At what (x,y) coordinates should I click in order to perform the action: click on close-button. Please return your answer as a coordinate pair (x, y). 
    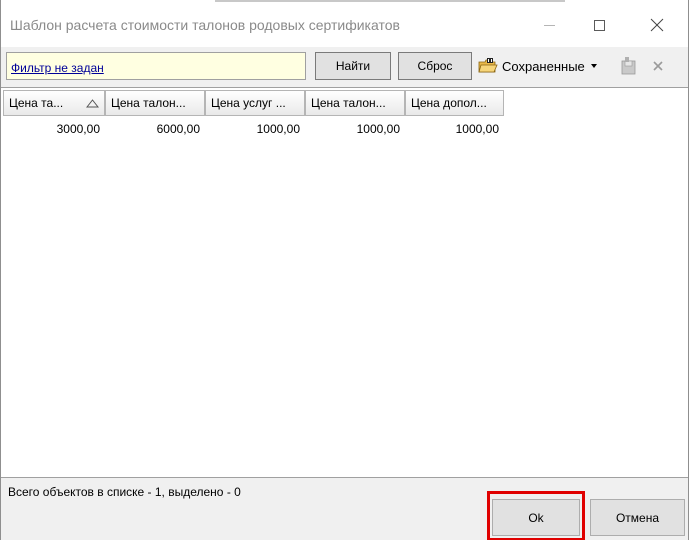
    Looking at the image, I should click on (657, 25).